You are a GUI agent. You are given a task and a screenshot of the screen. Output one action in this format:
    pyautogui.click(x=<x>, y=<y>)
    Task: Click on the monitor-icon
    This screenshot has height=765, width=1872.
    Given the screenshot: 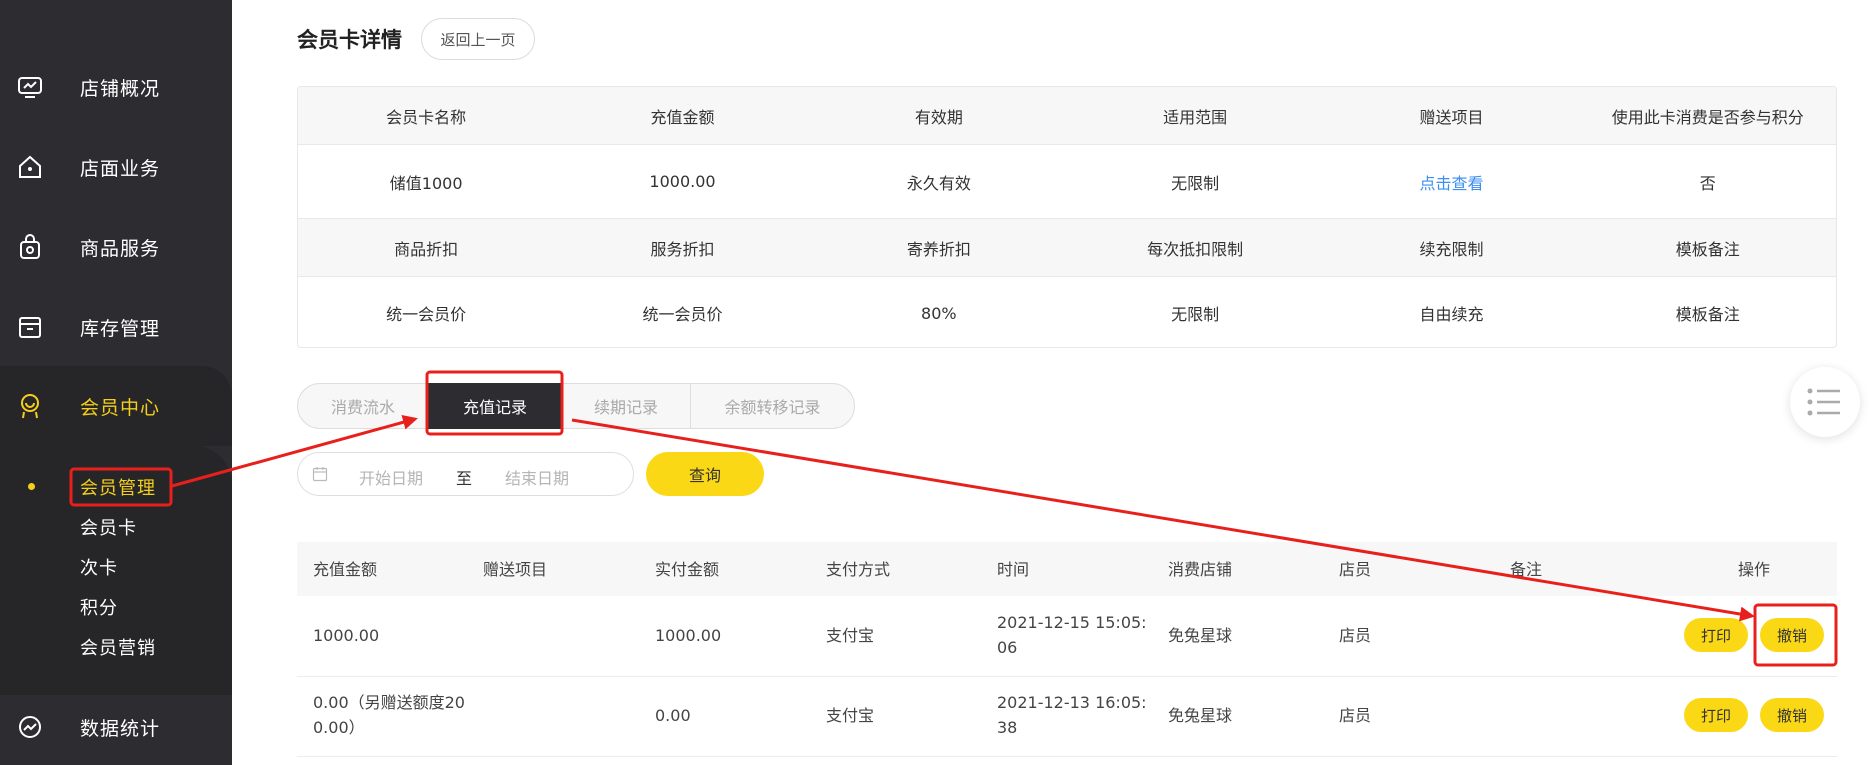 What is the action you would take?
    pyautogui.click(x=30, y=87)
    